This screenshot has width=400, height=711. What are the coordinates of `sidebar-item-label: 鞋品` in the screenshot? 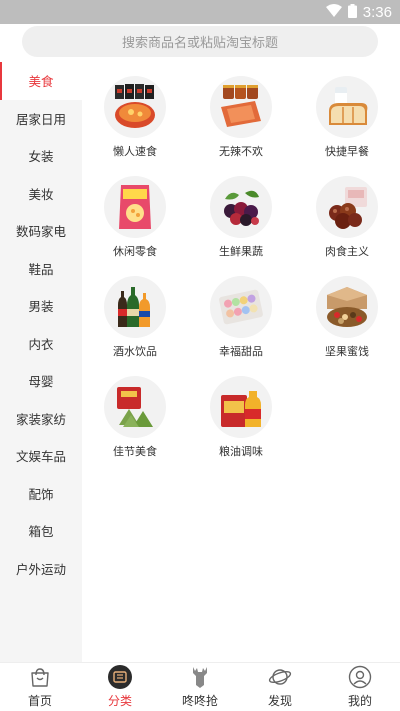 It's located at (41, 269).